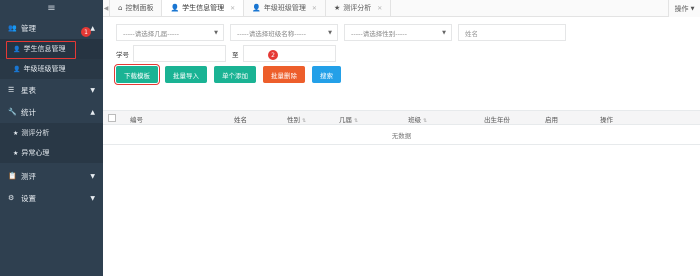 This screenshot has height=276, width=700. I want to click on gender-select: -----请选择性别----- ▼, so click(398, 32).